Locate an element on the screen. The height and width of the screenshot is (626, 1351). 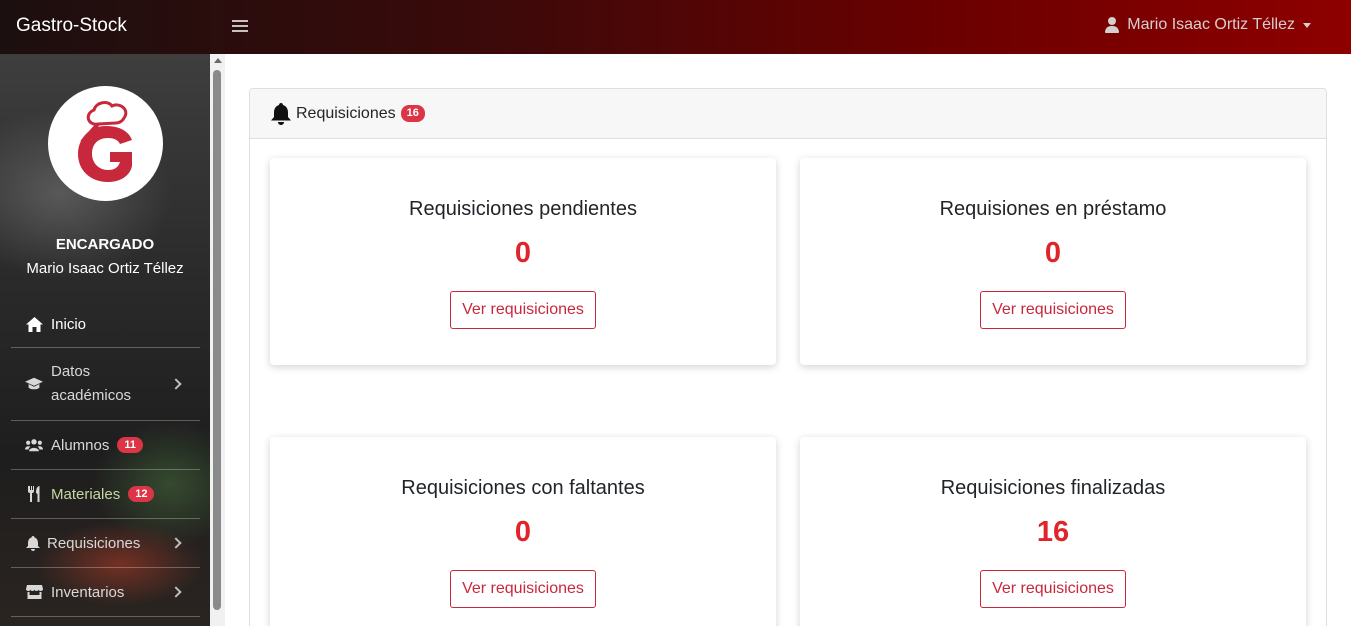
avatar is located at coordinates (105, 143).